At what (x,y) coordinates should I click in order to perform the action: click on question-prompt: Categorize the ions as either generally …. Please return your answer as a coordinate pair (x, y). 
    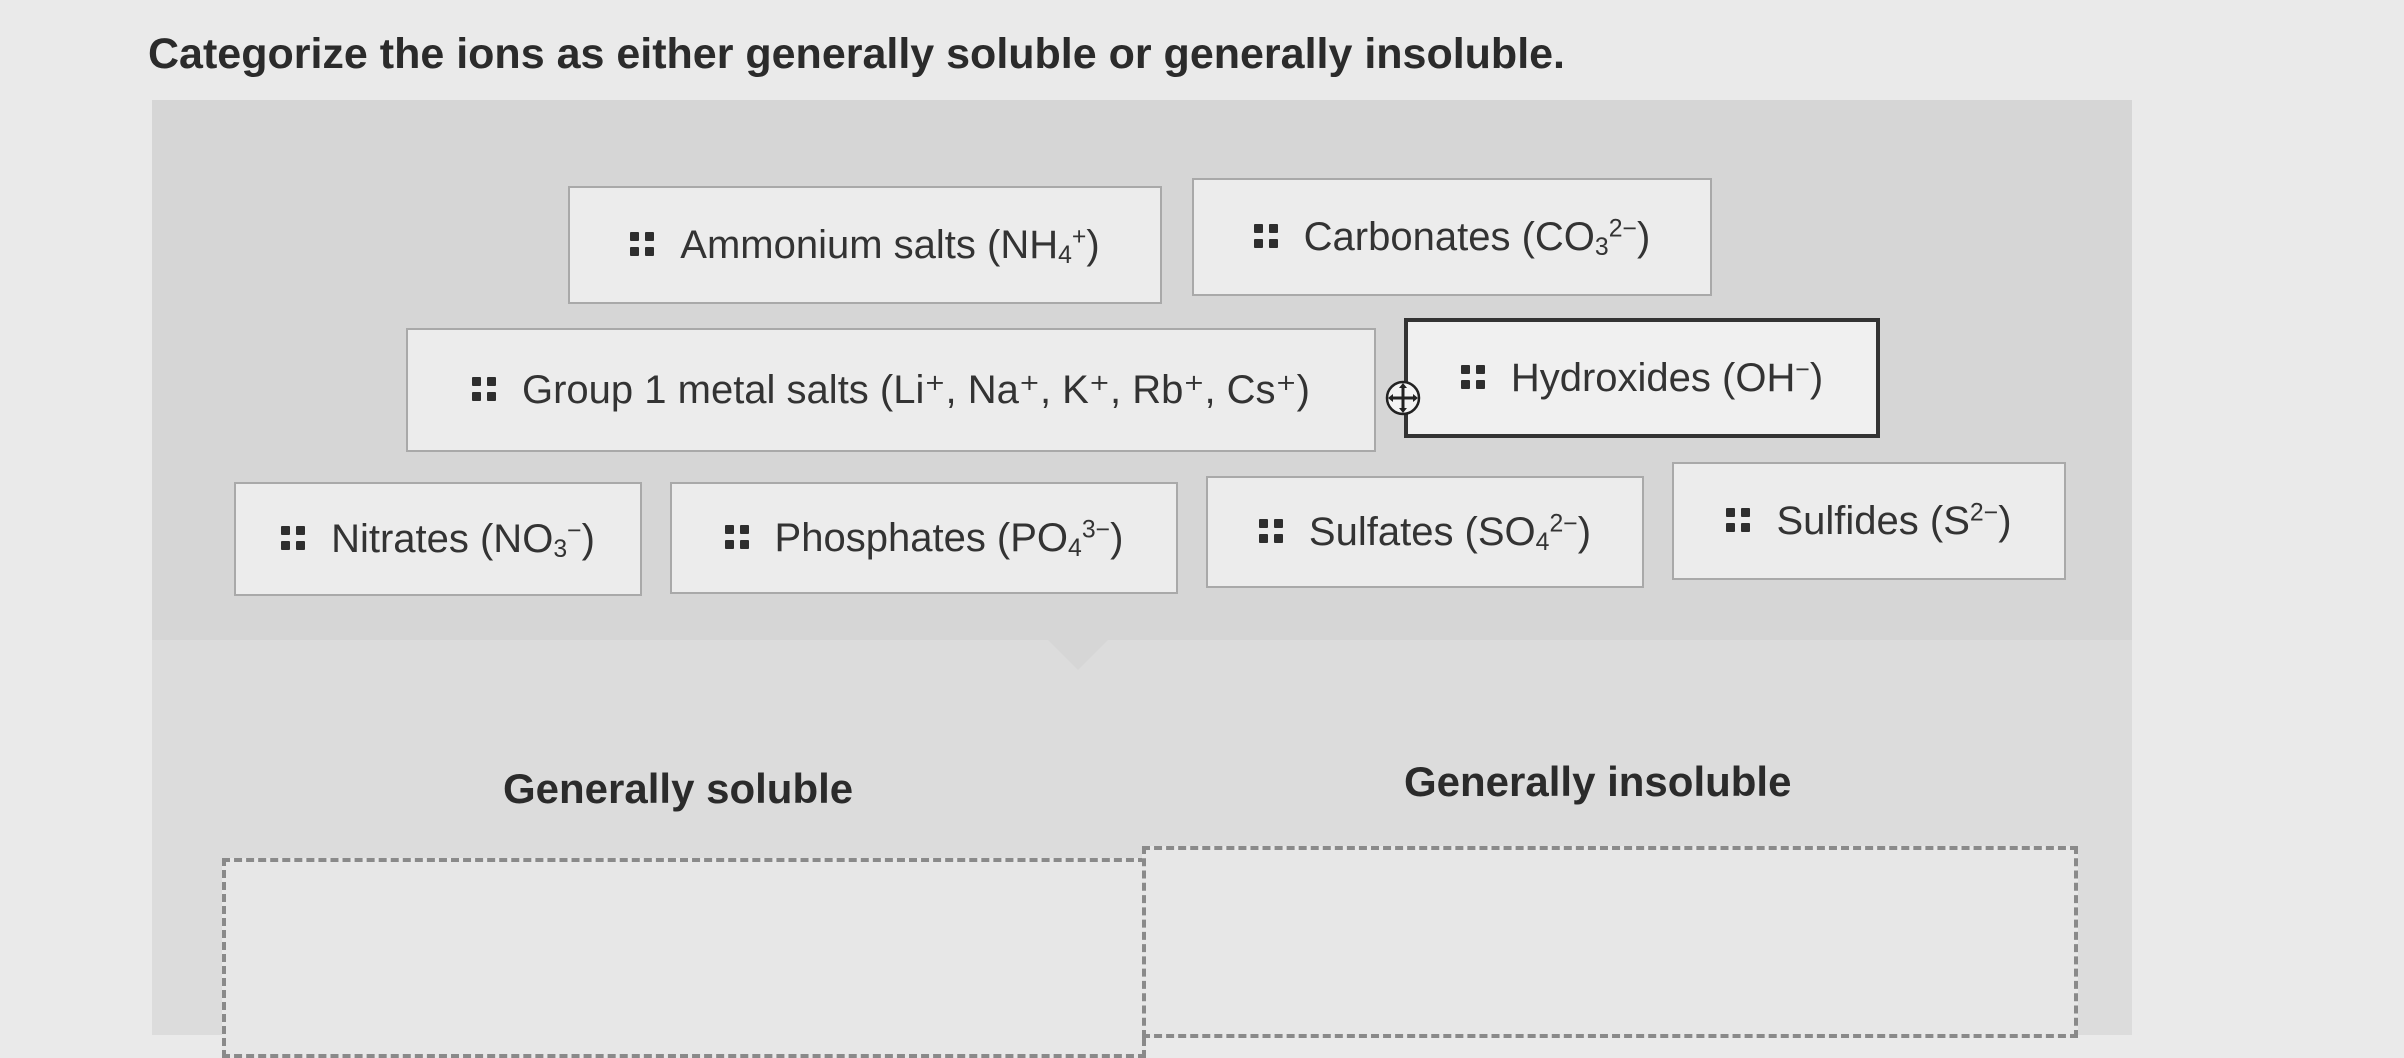
    Looking at the image, I should click on (857, 54).